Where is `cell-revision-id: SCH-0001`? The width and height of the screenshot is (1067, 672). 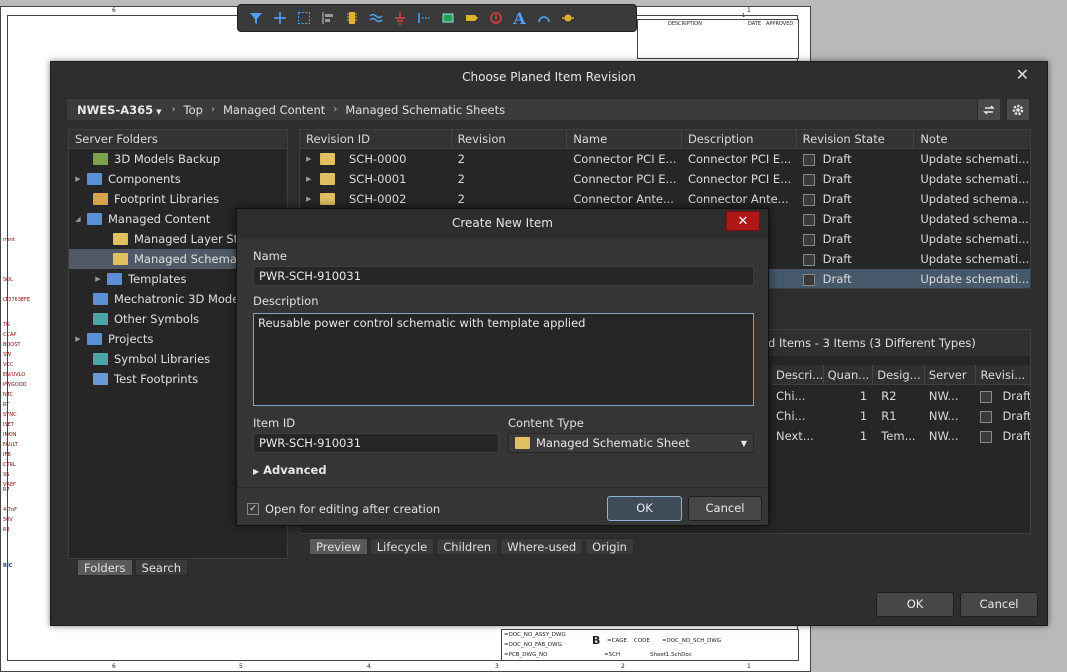 cell-revision-id: SCH-0001 is located at coordinates (378, 179).